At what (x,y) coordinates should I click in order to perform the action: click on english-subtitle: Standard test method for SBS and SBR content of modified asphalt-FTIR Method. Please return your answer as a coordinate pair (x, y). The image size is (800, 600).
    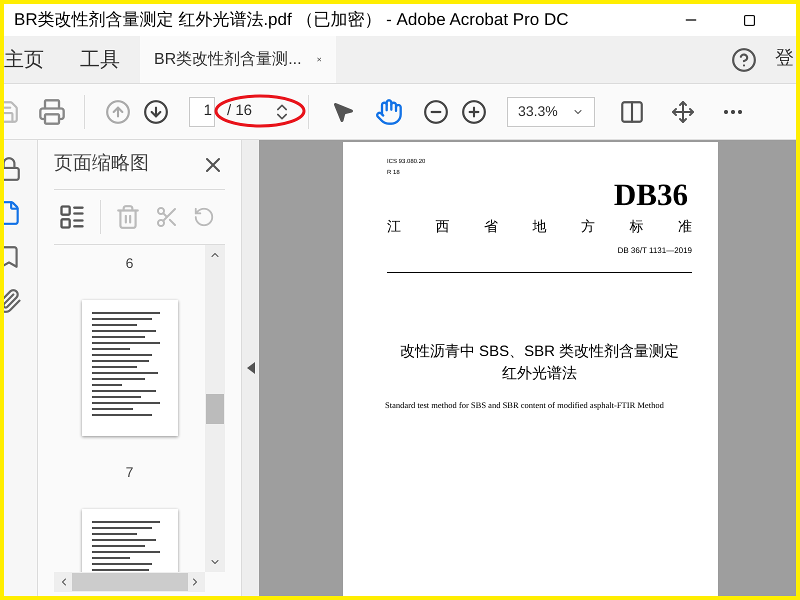
    Looking at the image, I should click on (525, 405).